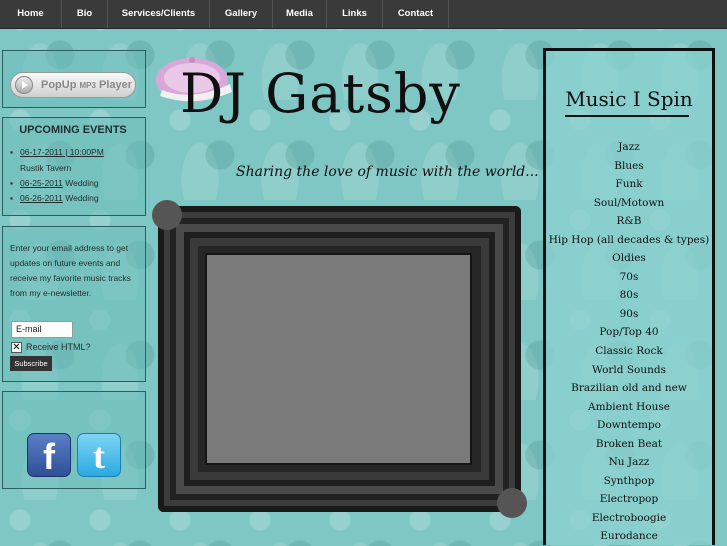 The width and height of the screenshot is (727, 546). Describe the element at coordinates (629, 480) in the screenshot. I see `genre-item: Synthpop` at that location.